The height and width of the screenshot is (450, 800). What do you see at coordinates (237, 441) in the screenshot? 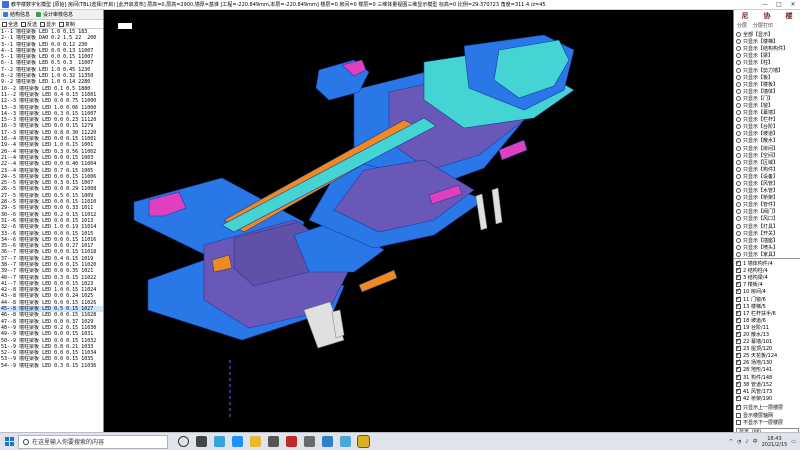
I see `browser-icon` at bounding box center [237, 441].